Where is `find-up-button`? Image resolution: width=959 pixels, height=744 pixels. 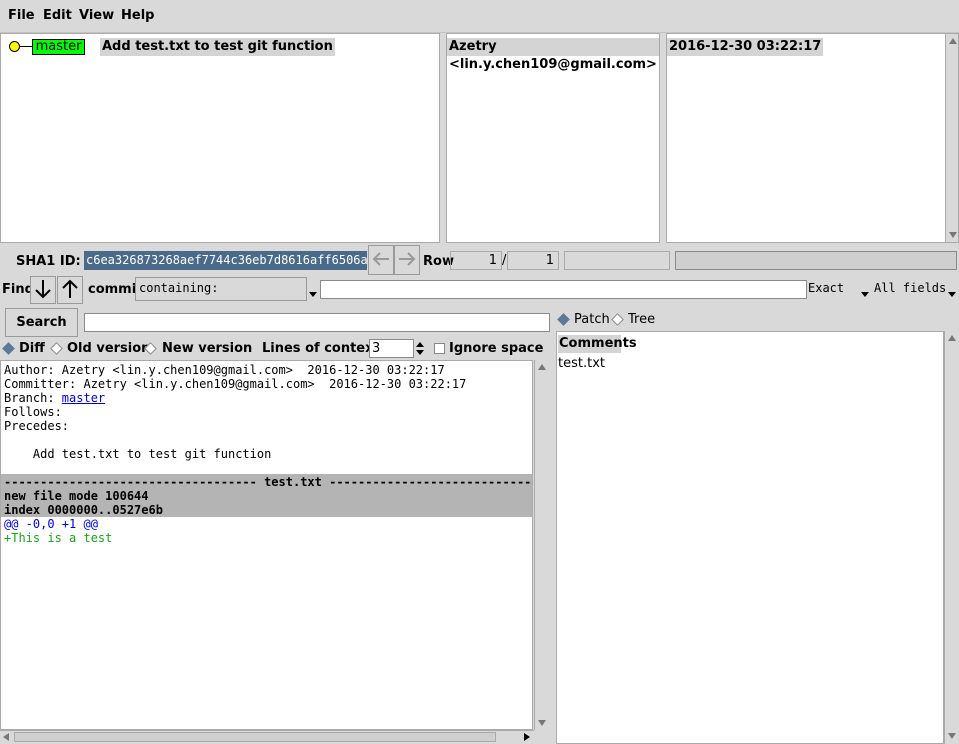
find-up-button is located at coordinates (70, 290).